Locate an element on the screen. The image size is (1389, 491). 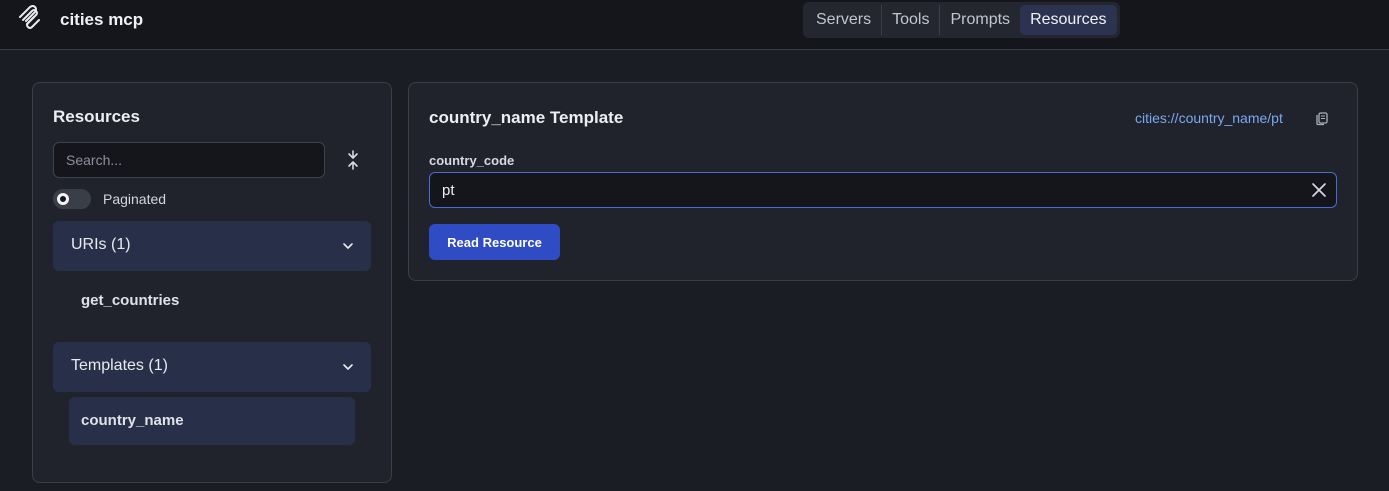
section-templates-label: Templates (1) is located at coordinates (119, 365).